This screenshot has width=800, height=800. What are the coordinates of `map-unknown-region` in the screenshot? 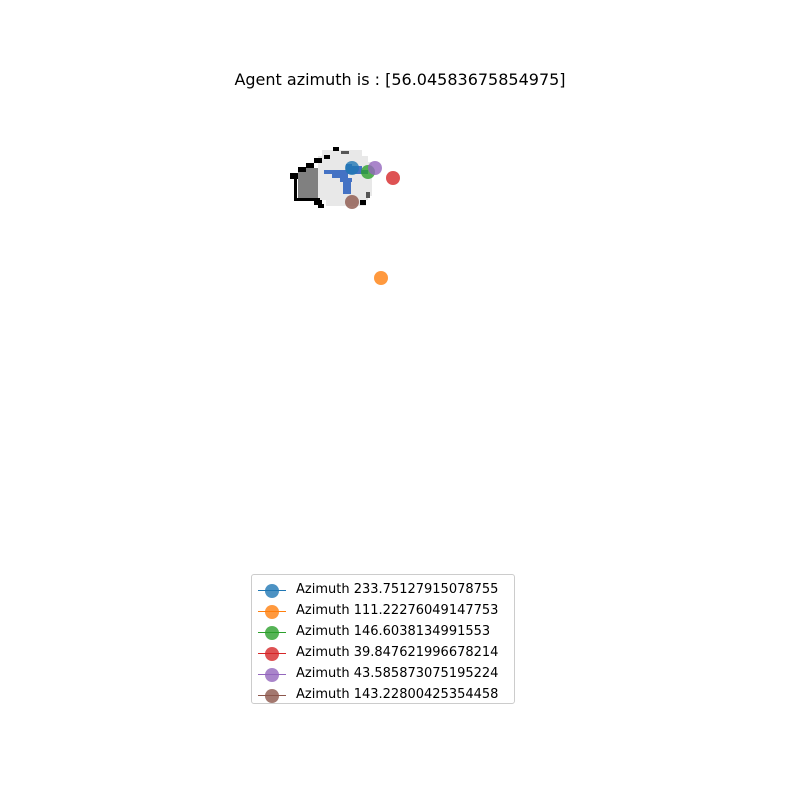 It's located at (308, 184).